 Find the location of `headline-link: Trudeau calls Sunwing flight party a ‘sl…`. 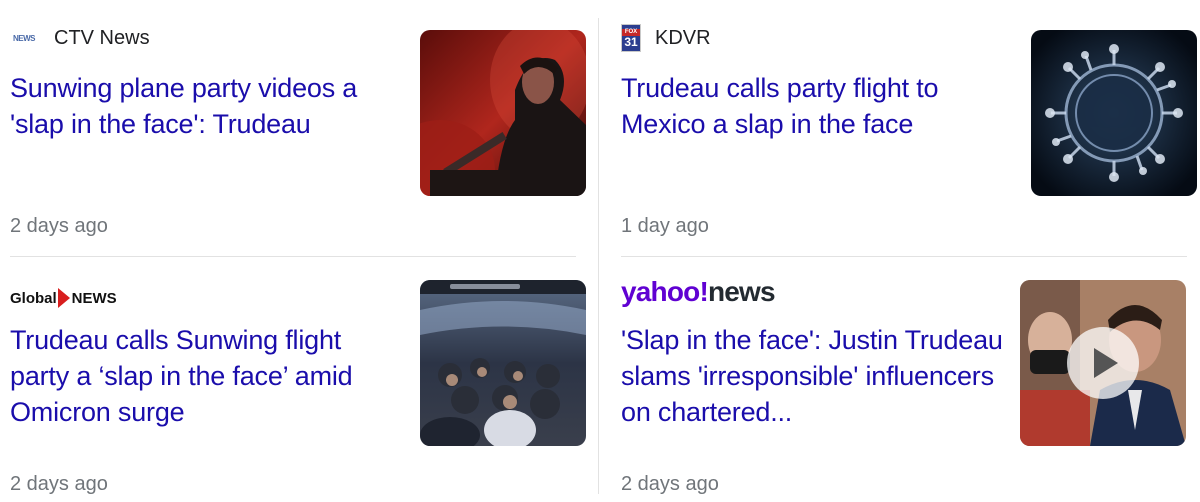

headline-link: Trudeau calls Sunwing flight party a ‘sl… is located at coordinates (202, 376).